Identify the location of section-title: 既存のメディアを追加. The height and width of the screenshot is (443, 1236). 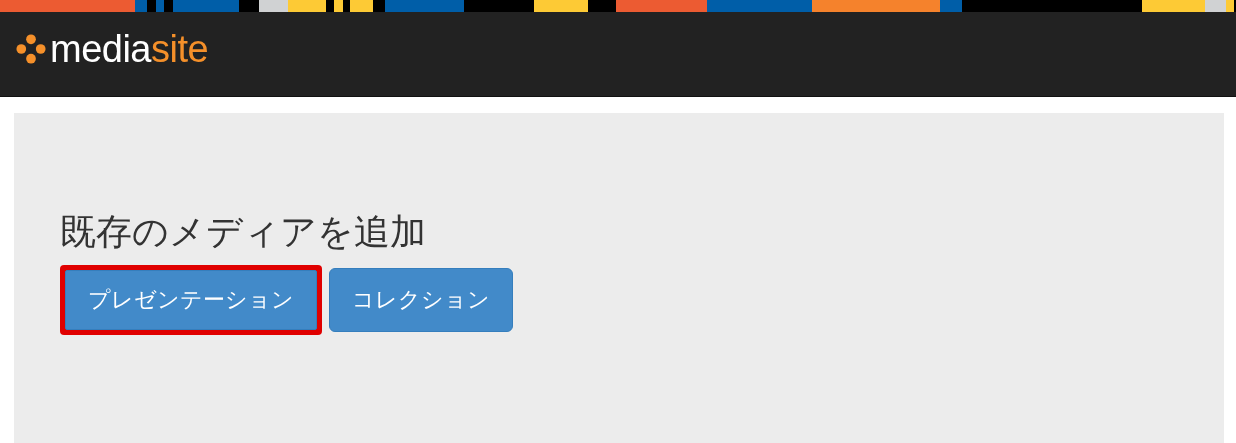
(243, 232).